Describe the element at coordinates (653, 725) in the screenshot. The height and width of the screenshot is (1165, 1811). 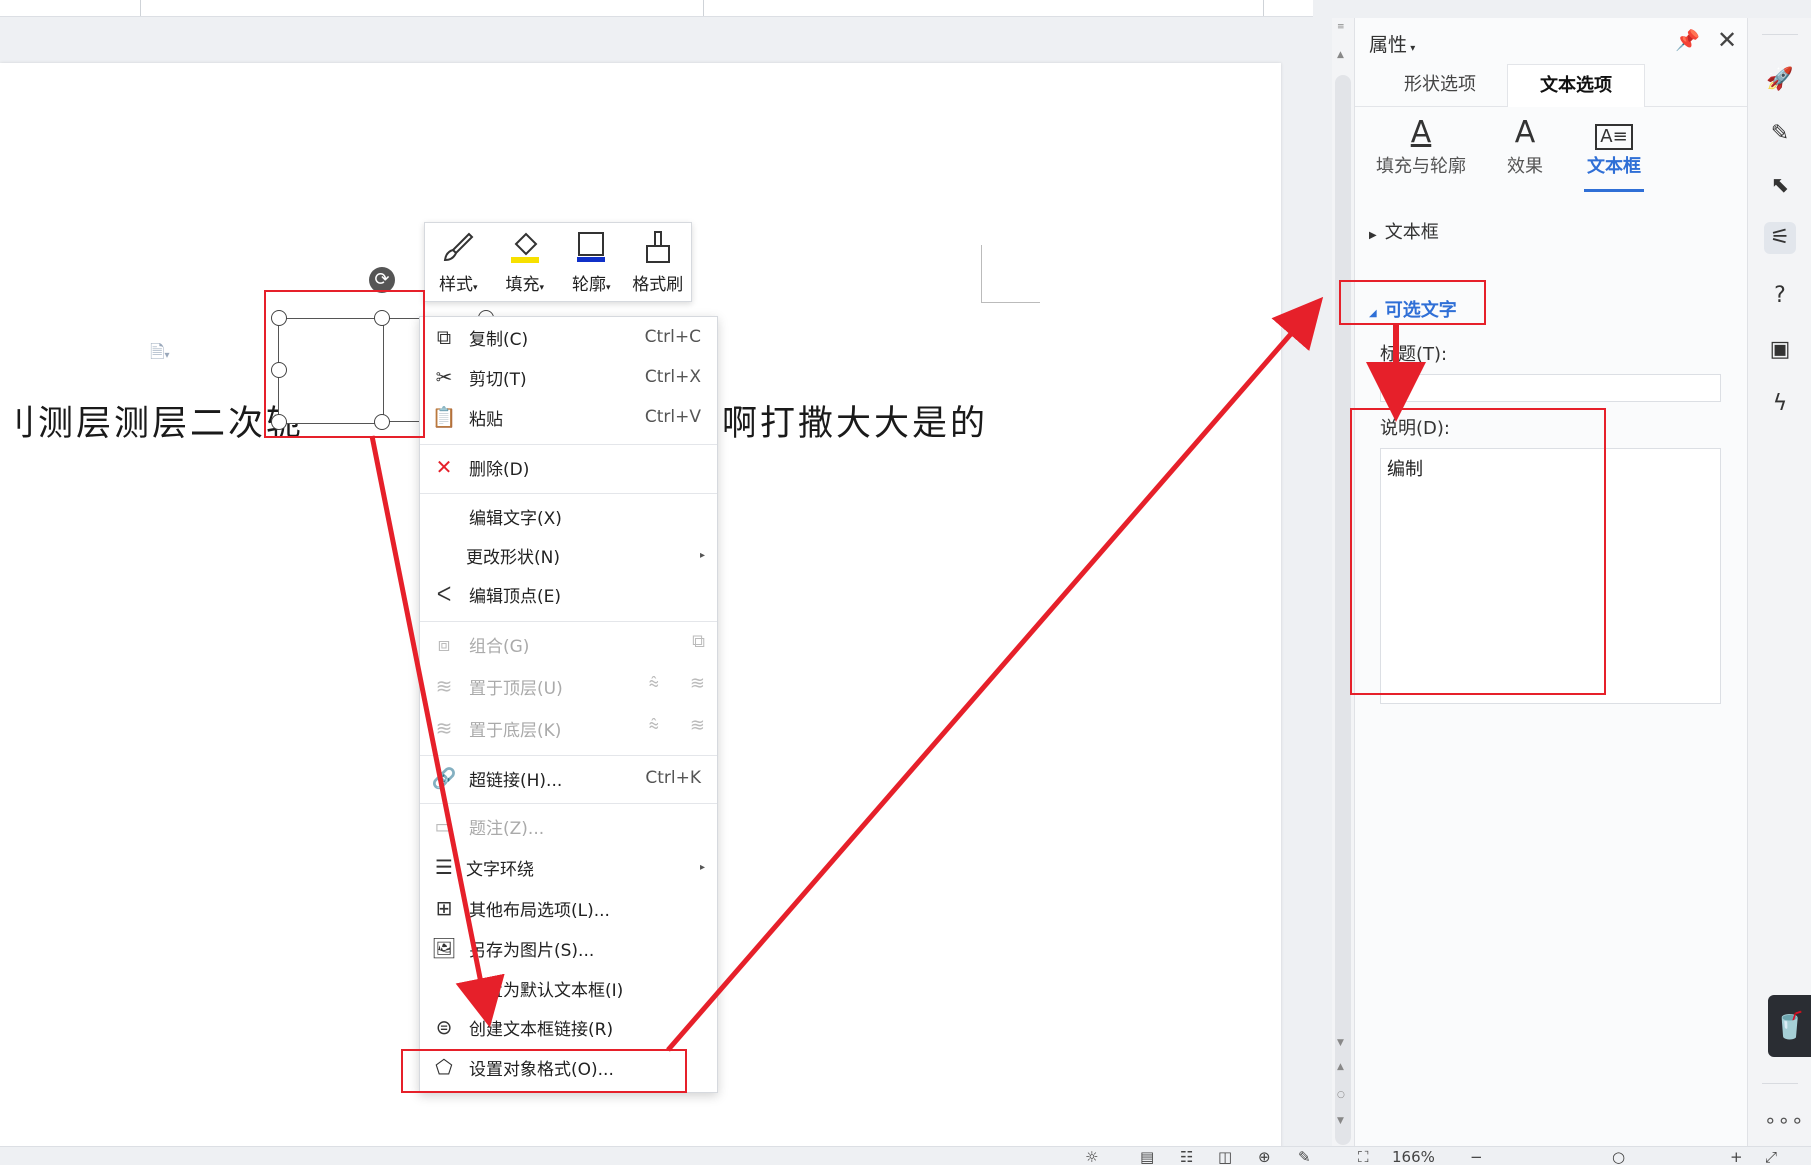
I see `send-backward-icon: ⩯` at that location.